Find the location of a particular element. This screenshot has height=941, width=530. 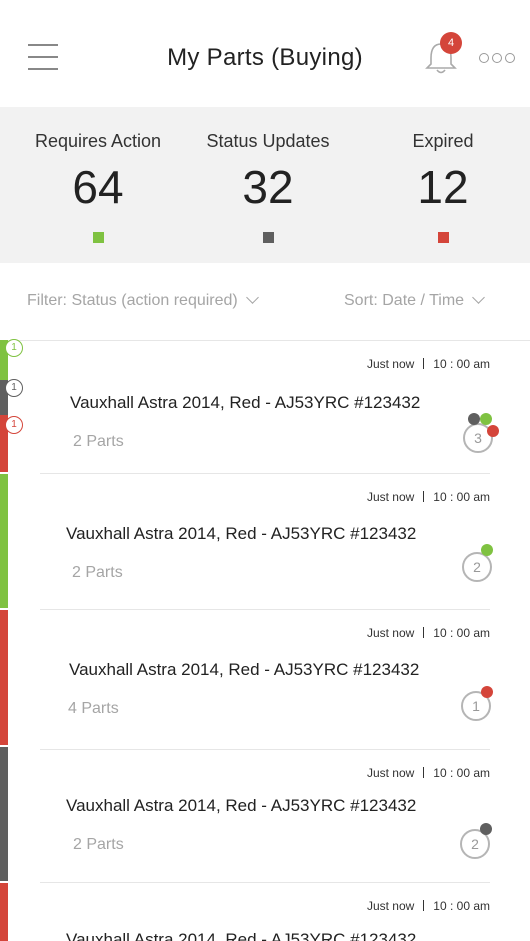

stat-label: Requires Action is located at coordinates (98, 141).